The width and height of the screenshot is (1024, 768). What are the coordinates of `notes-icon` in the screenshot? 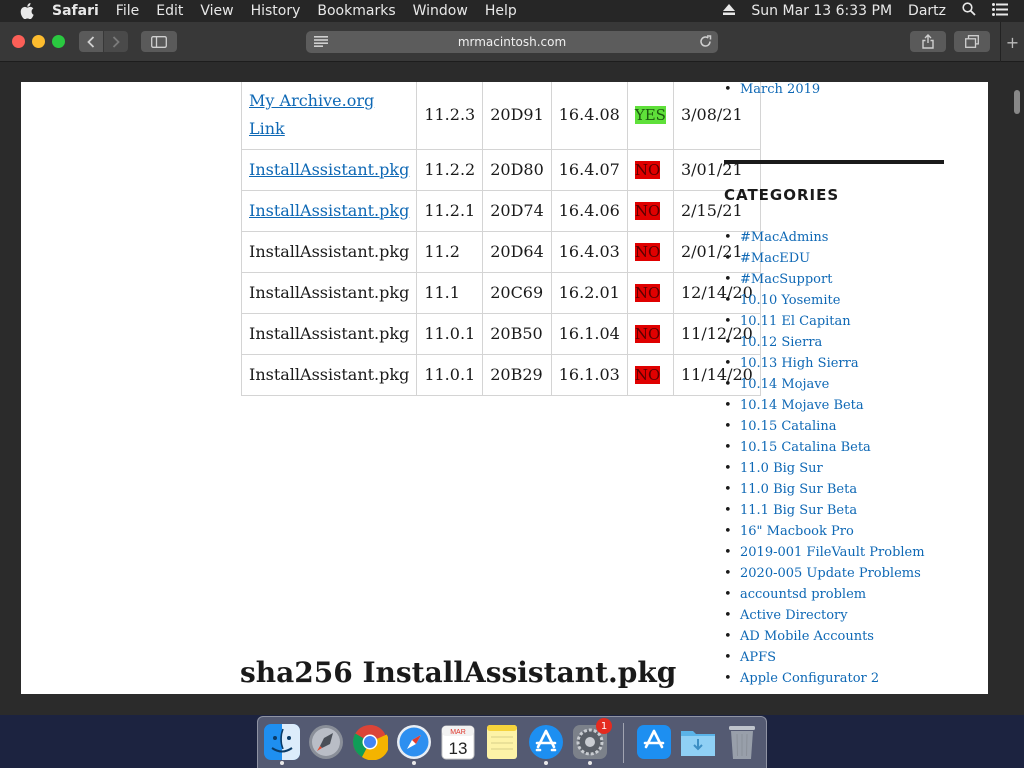 It's located at (502, 742).